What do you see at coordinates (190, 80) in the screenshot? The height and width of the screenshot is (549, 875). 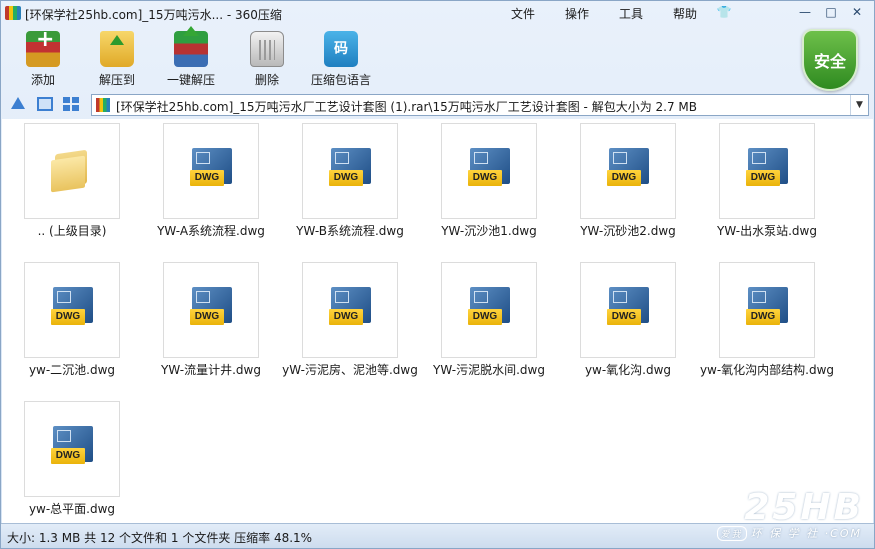 I see `one-click-extract-label: 一键解压` at bounding box center [190, 80].